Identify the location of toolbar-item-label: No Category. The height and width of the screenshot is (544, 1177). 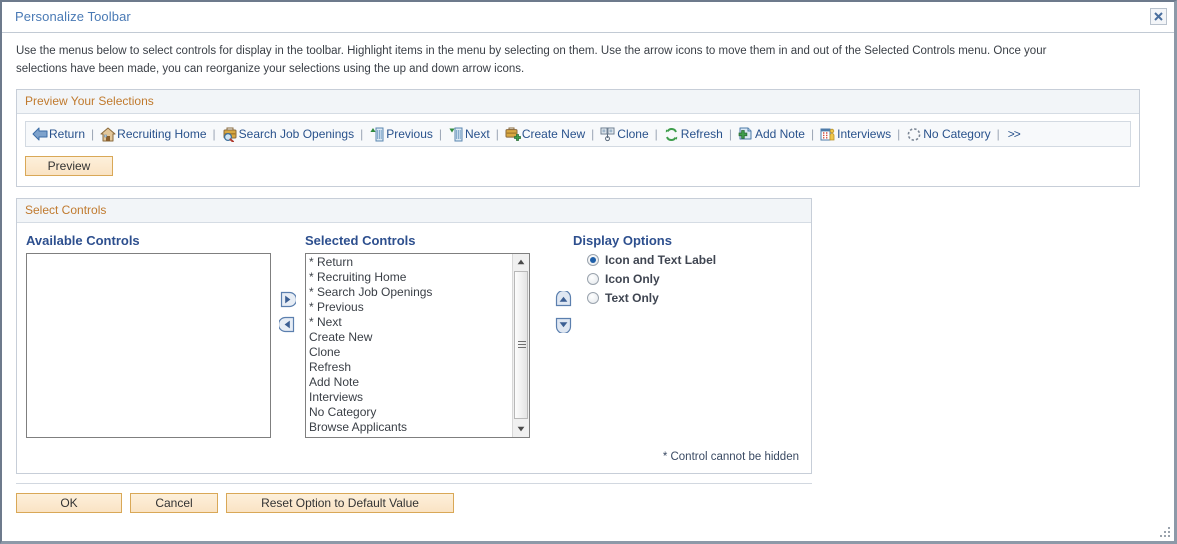
(957, 134).